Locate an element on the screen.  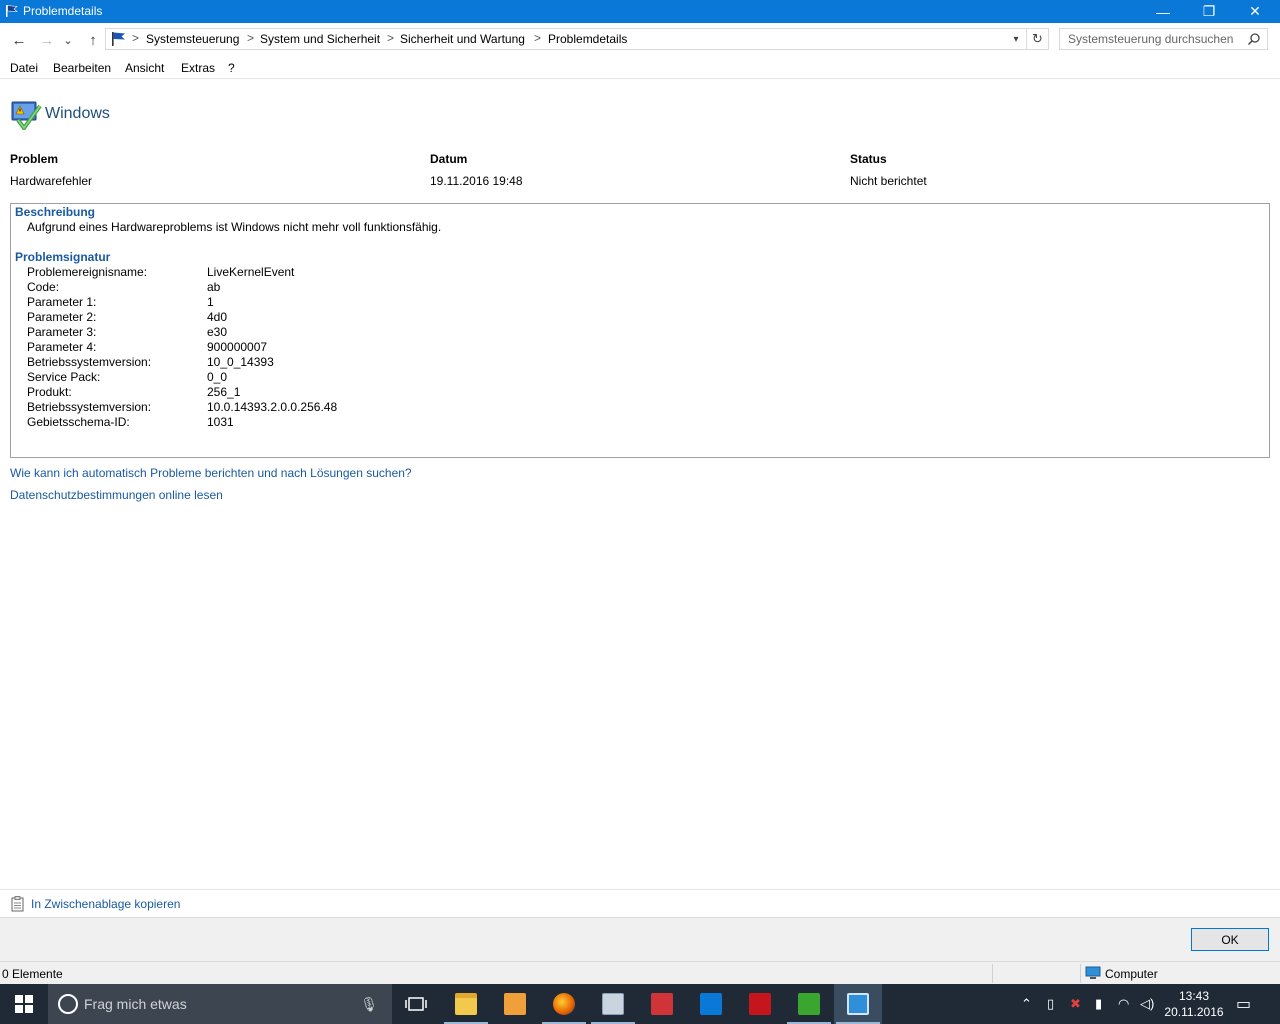
signature-row: Gebietsschema-ID: 1031 is located at coordinates (377, 422).